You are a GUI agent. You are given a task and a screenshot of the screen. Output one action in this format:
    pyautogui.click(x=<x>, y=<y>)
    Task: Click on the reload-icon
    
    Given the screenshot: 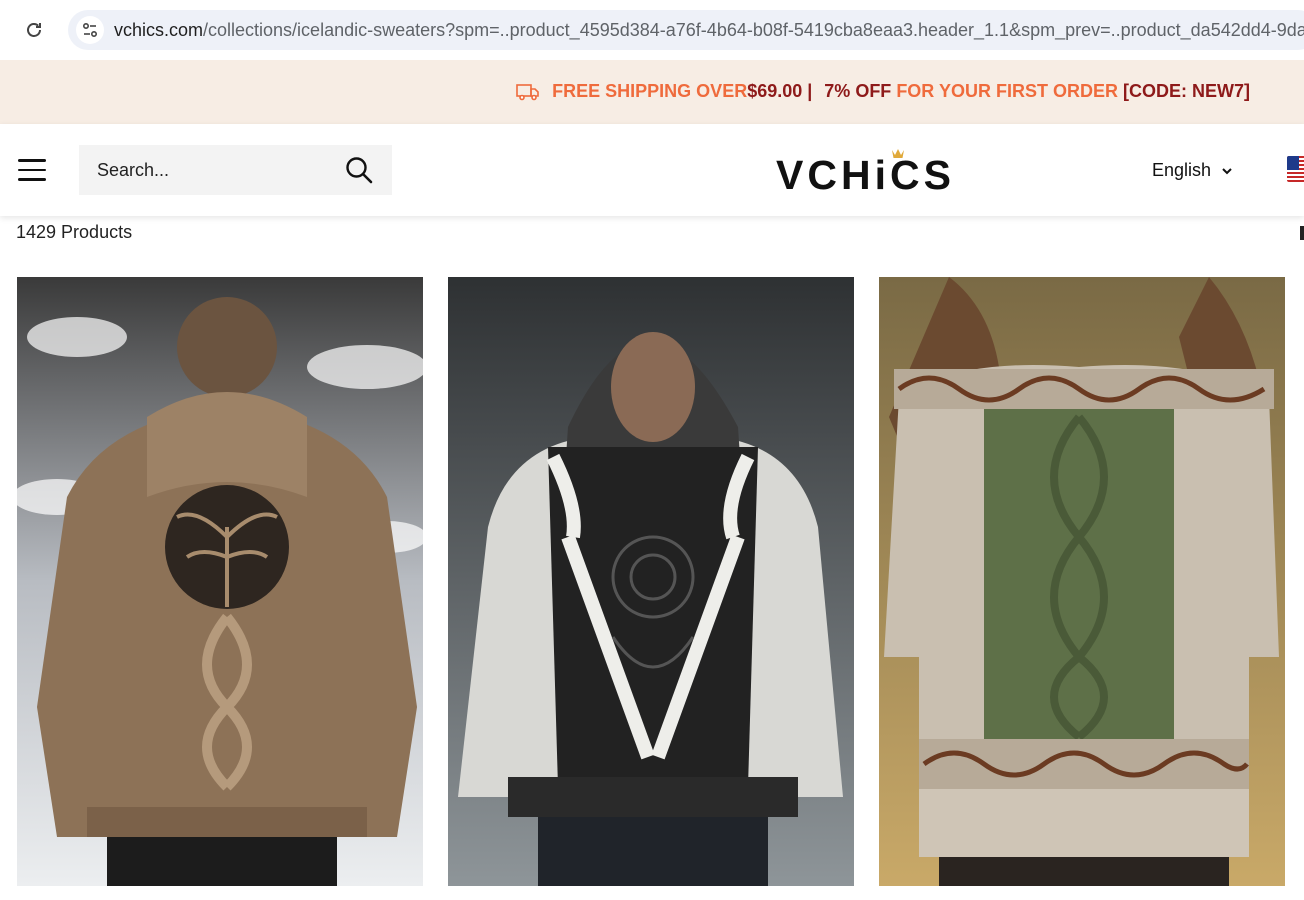 What is the action you would take?
    pyautogui.click(x=34, y=30)
    